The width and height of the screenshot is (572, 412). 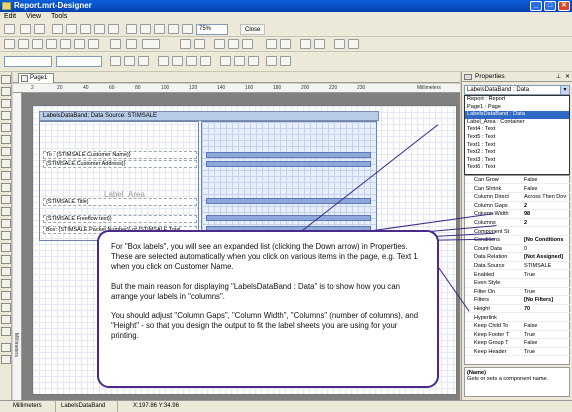 I want to click on open-icon, so click(x=57, y=29).